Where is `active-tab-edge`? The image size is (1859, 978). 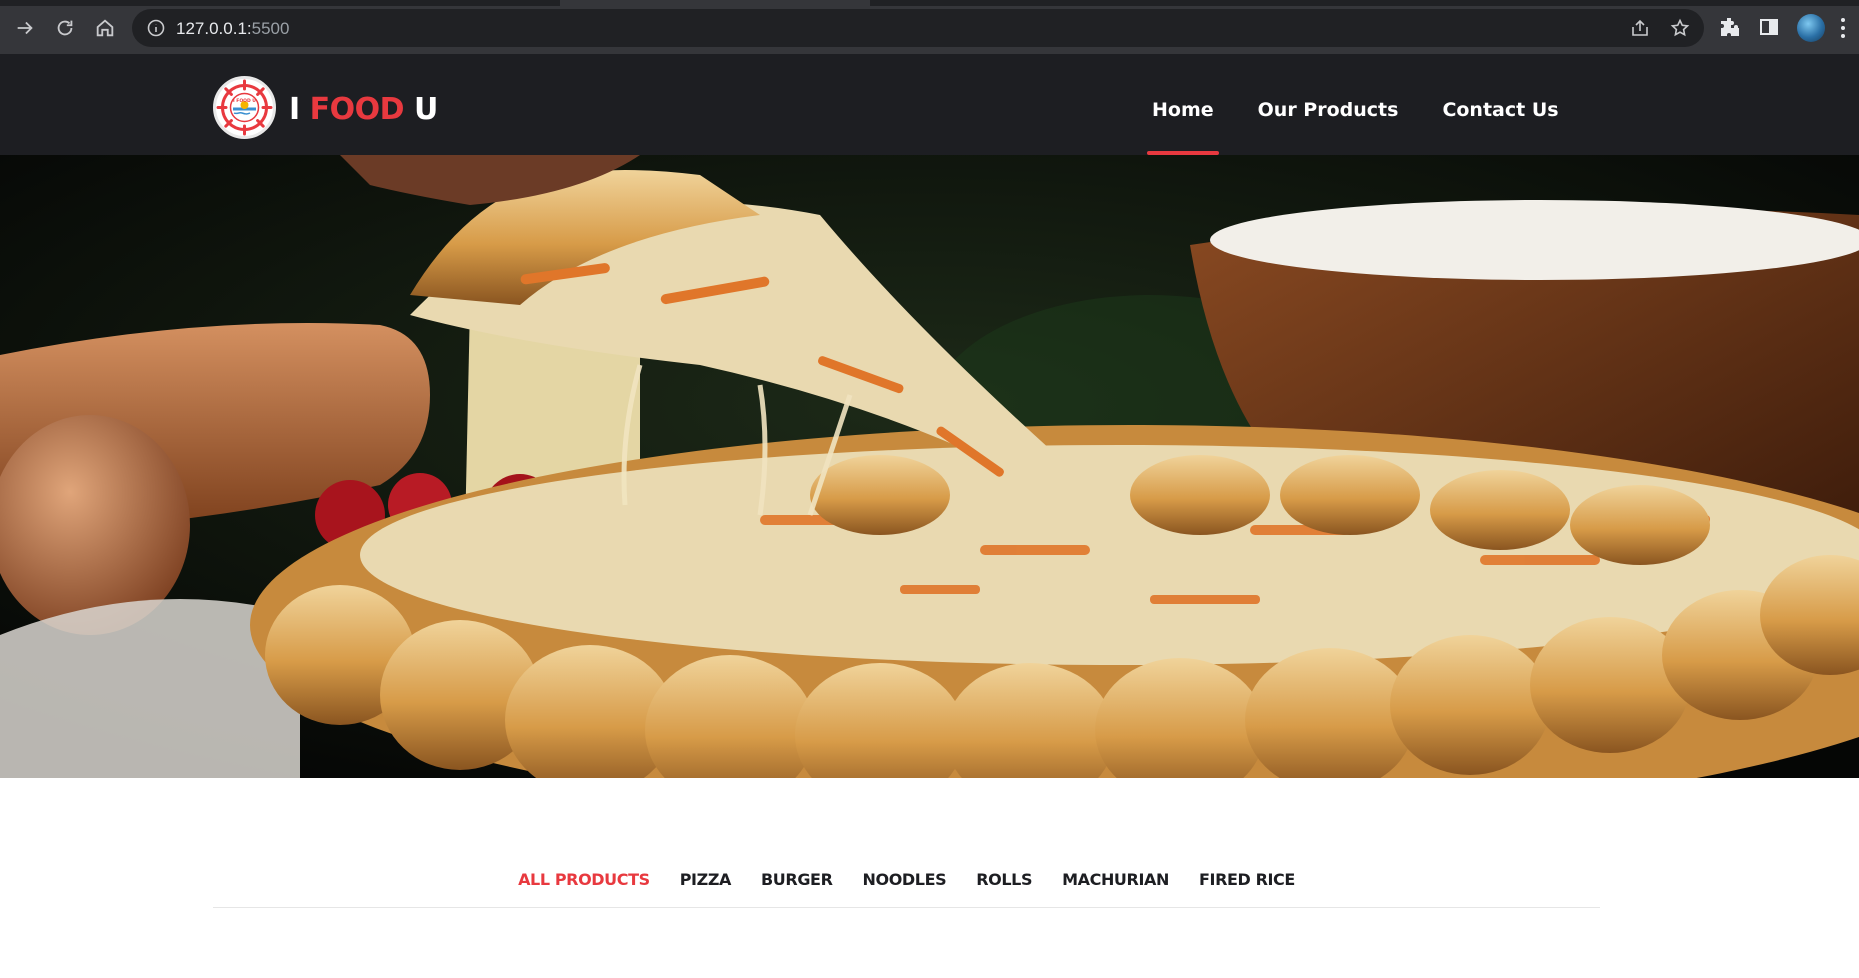 active-tab-edge is located at coordinates (715, 3).